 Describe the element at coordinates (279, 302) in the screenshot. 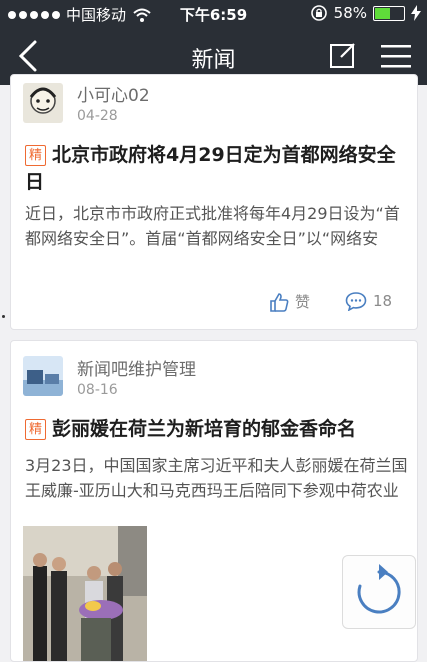

I see `thumbs-up-icon` at that location.